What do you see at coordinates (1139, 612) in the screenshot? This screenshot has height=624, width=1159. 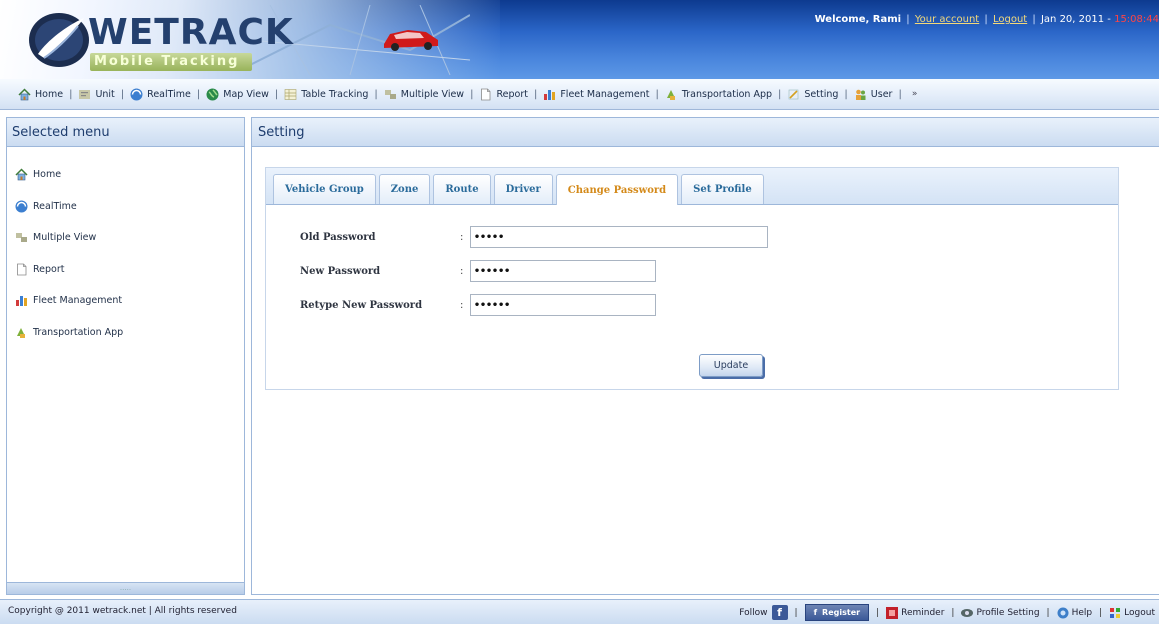 I see `logout-label: Logout` at bounding box center [1139, 612].